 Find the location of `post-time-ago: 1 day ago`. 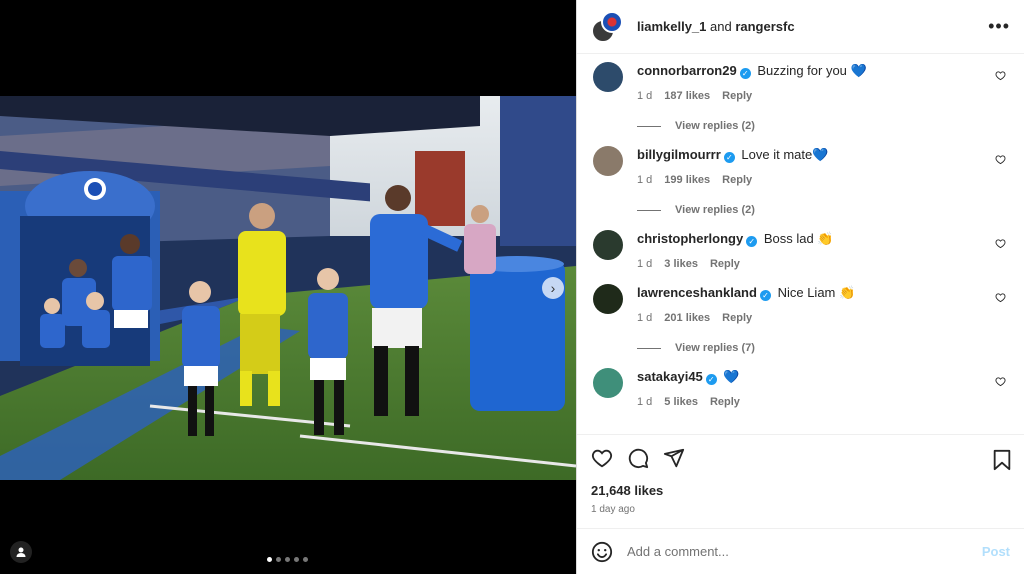

post-time-ago: 1 day ago is located at coordinates (800, 509).